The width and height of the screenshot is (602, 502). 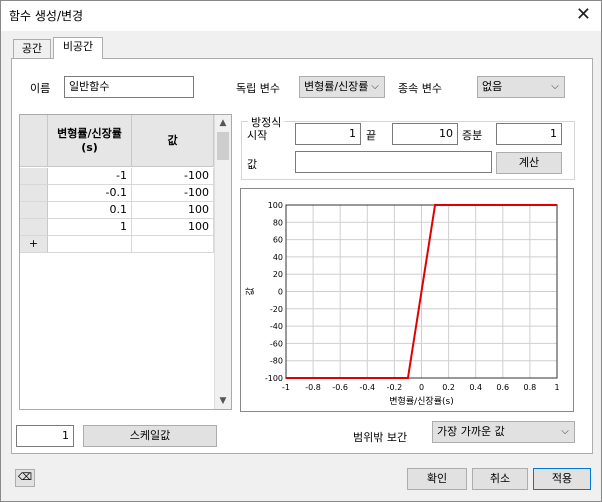 What do you see at coordinates (336, 86) in the screenshot?
I see `independent-var-value: 변형률/신장률` at bounding box center [336, 86].